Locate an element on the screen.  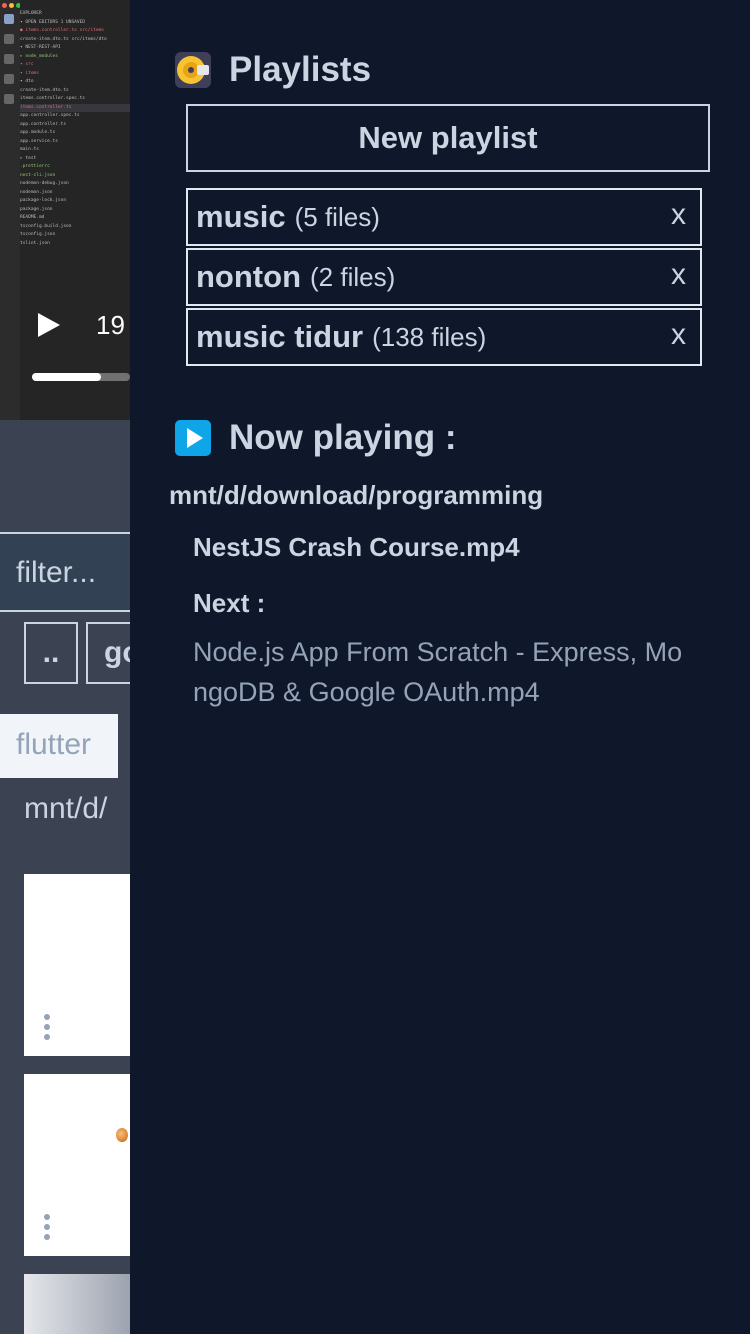
explorer-item: ▸ node_modules is located at coordinates (75, 57).